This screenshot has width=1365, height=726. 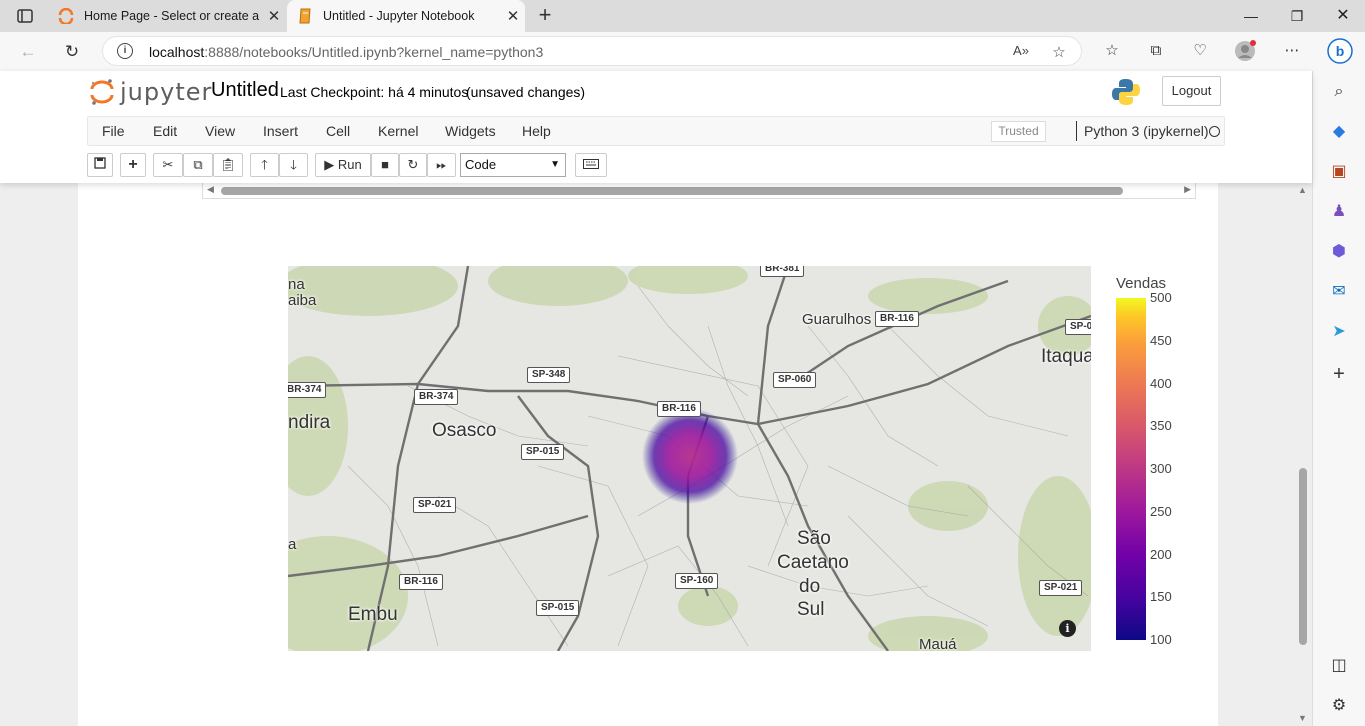 I want to click on save-button, so click(x=100, y=165).